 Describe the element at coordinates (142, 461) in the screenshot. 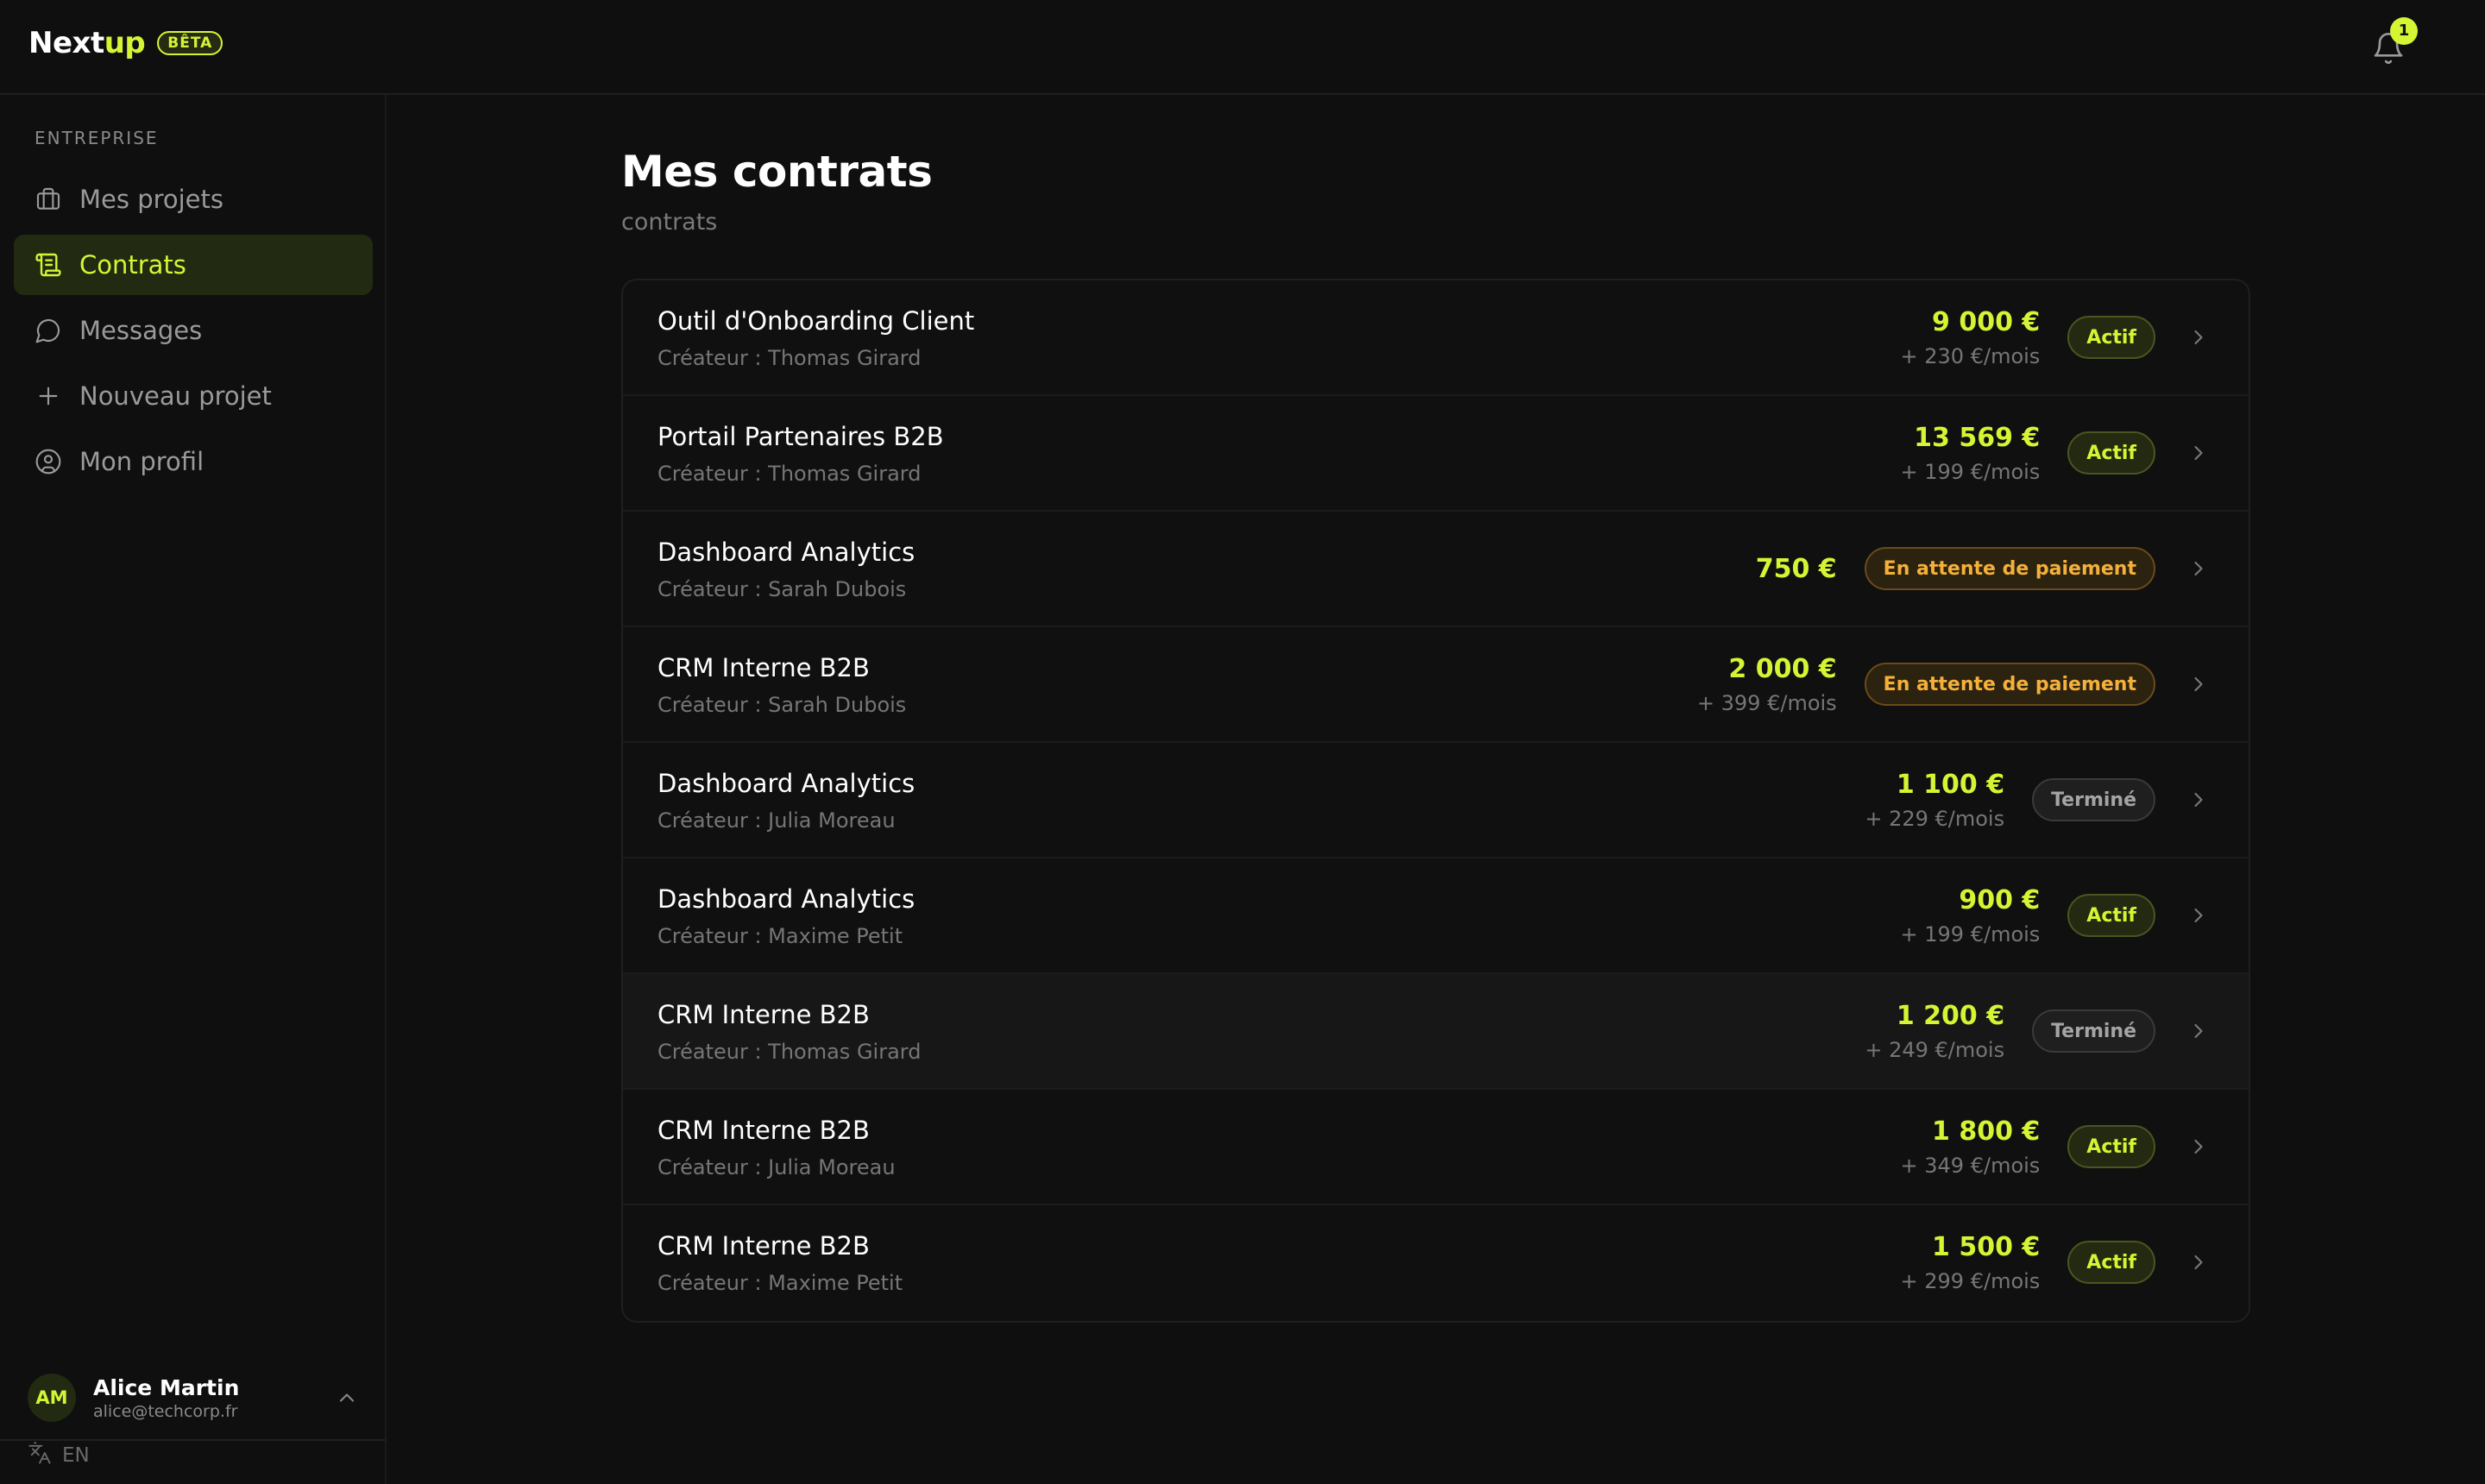

I see `sidebar-item-label: Mon profil` at that location.